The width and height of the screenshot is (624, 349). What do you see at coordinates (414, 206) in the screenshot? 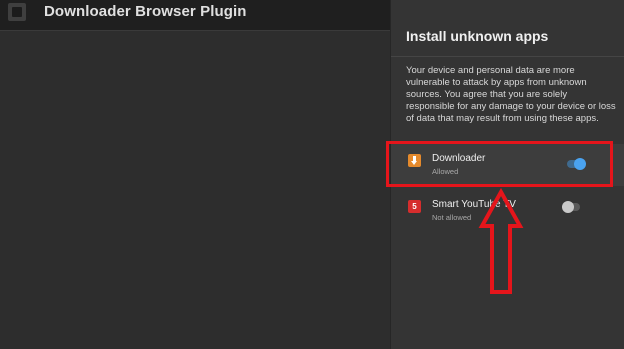
I see `smart-youtube-tv-icon: 5` at bounding box center [414, 206].